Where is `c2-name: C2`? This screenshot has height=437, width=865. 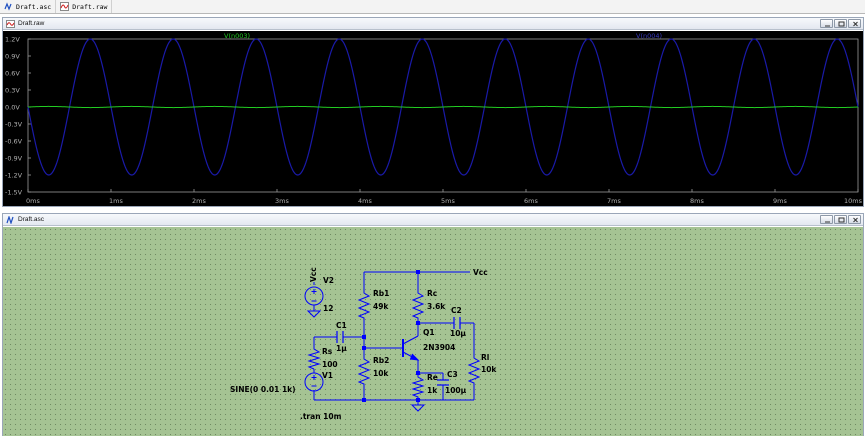 c2-name: C2 is located at coordinates (456, 310).